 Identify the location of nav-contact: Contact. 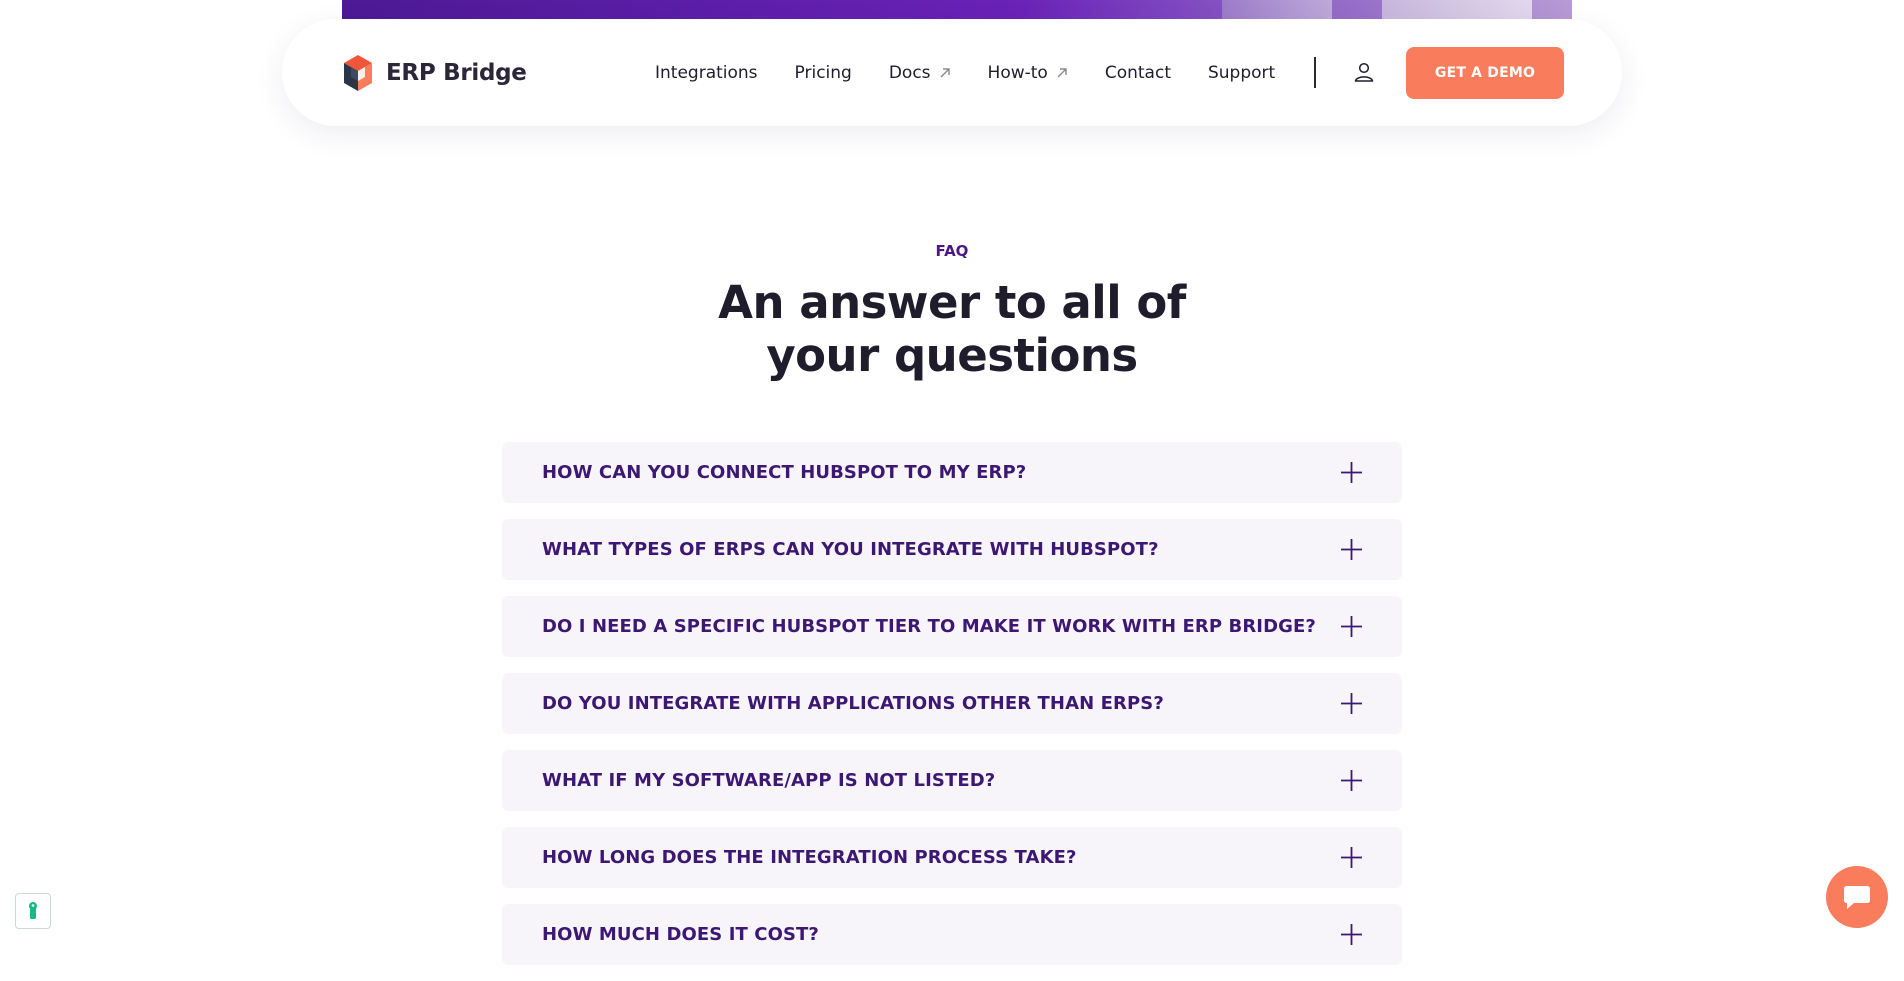
(1138, 73).